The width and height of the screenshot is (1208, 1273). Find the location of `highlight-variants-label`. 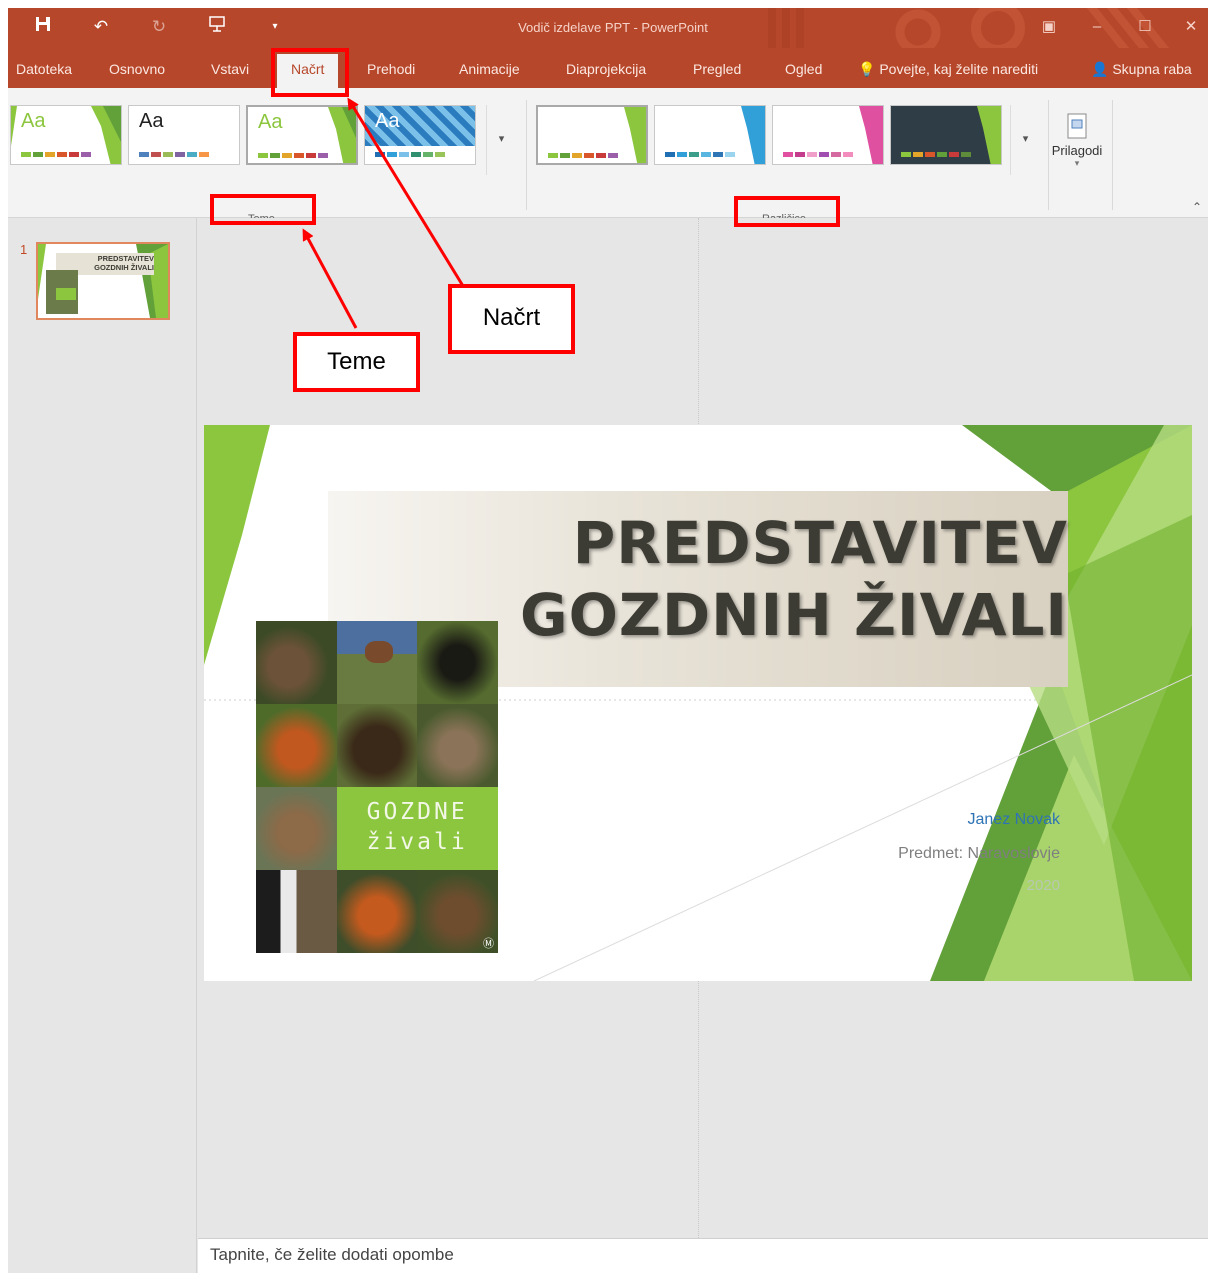

highlight-variants-label is located at coordinates (787, 211).